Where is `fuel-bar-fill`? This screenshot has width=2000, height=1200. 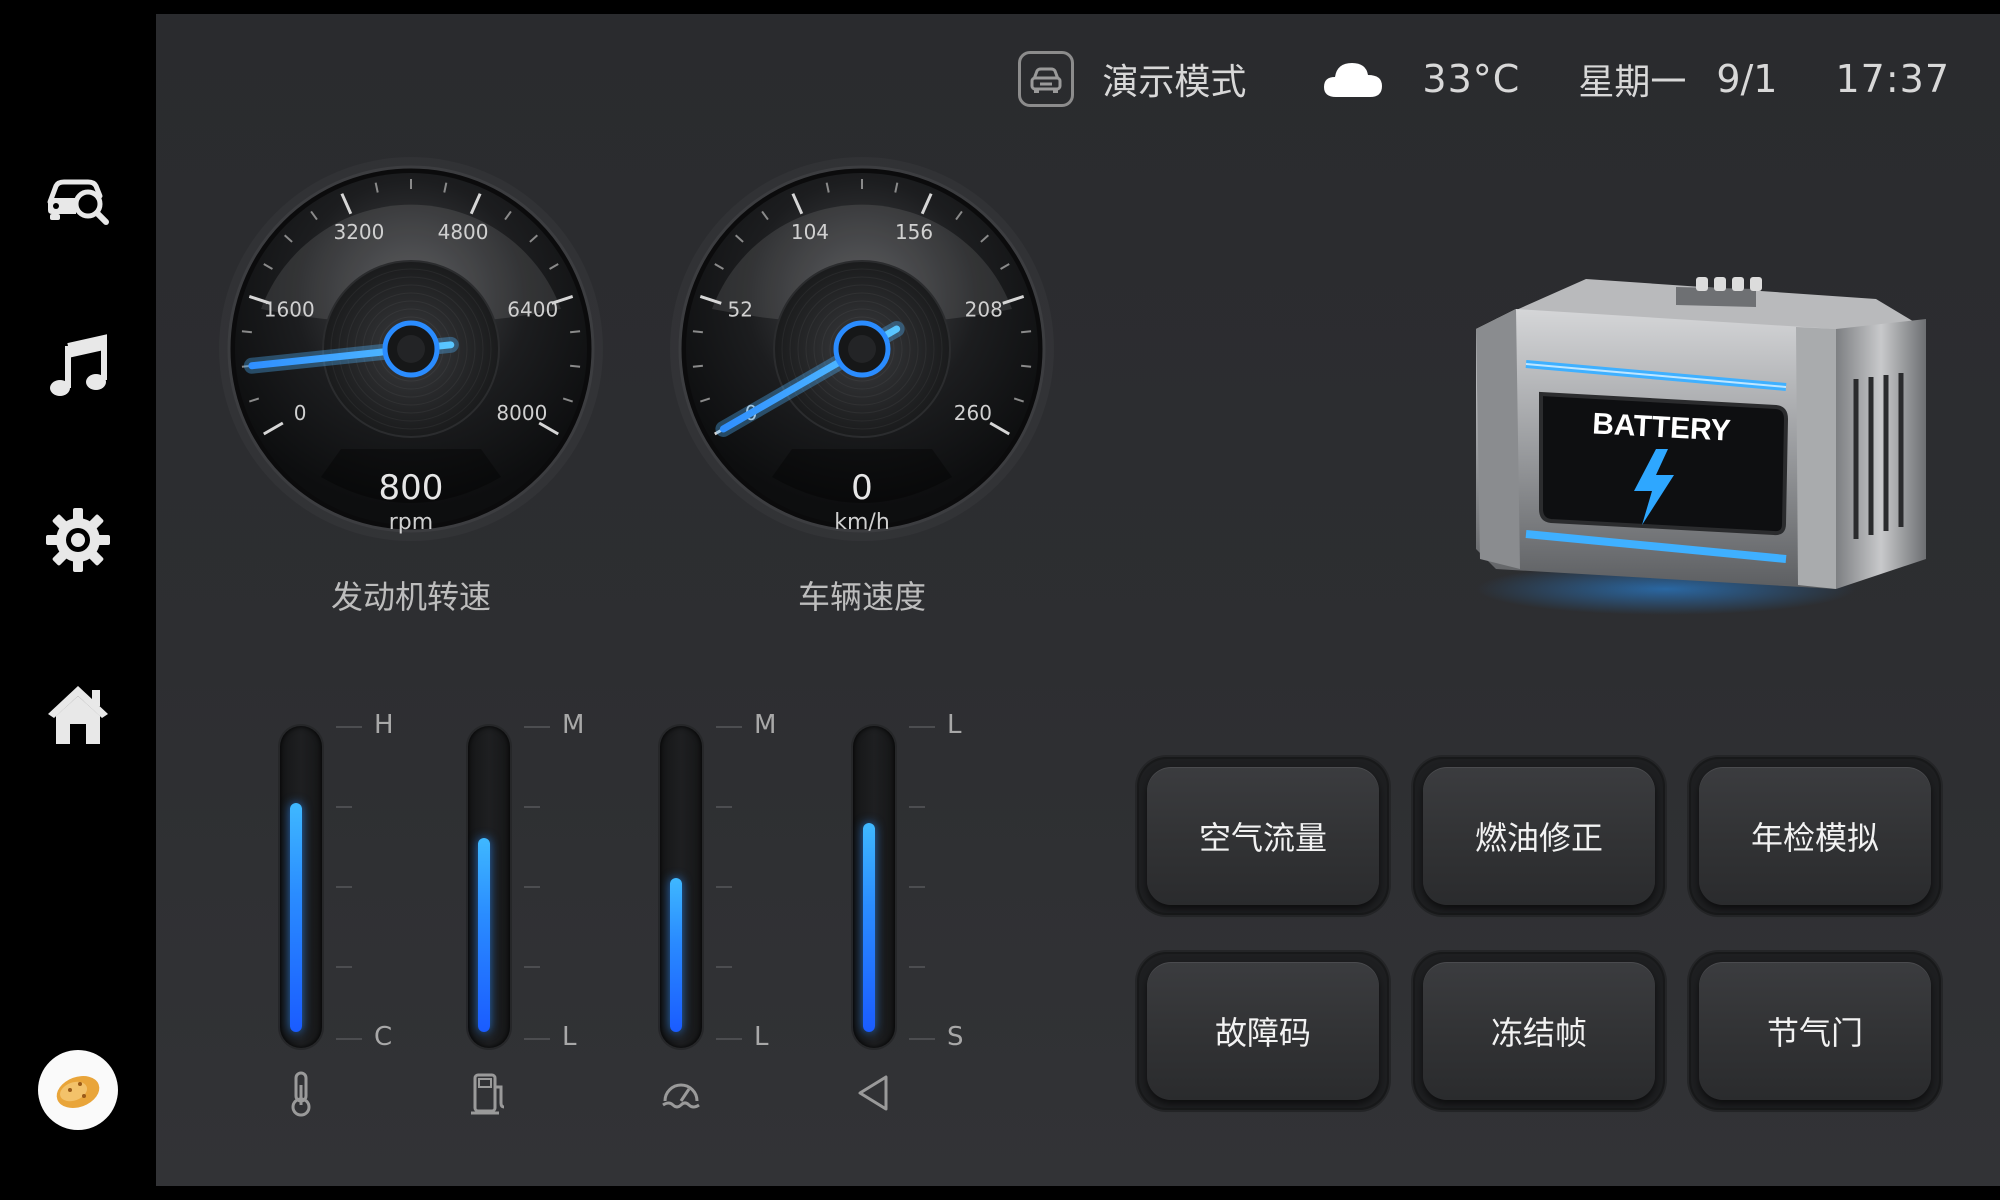
fuel-bar-fill is located at coordinates (484, 935).